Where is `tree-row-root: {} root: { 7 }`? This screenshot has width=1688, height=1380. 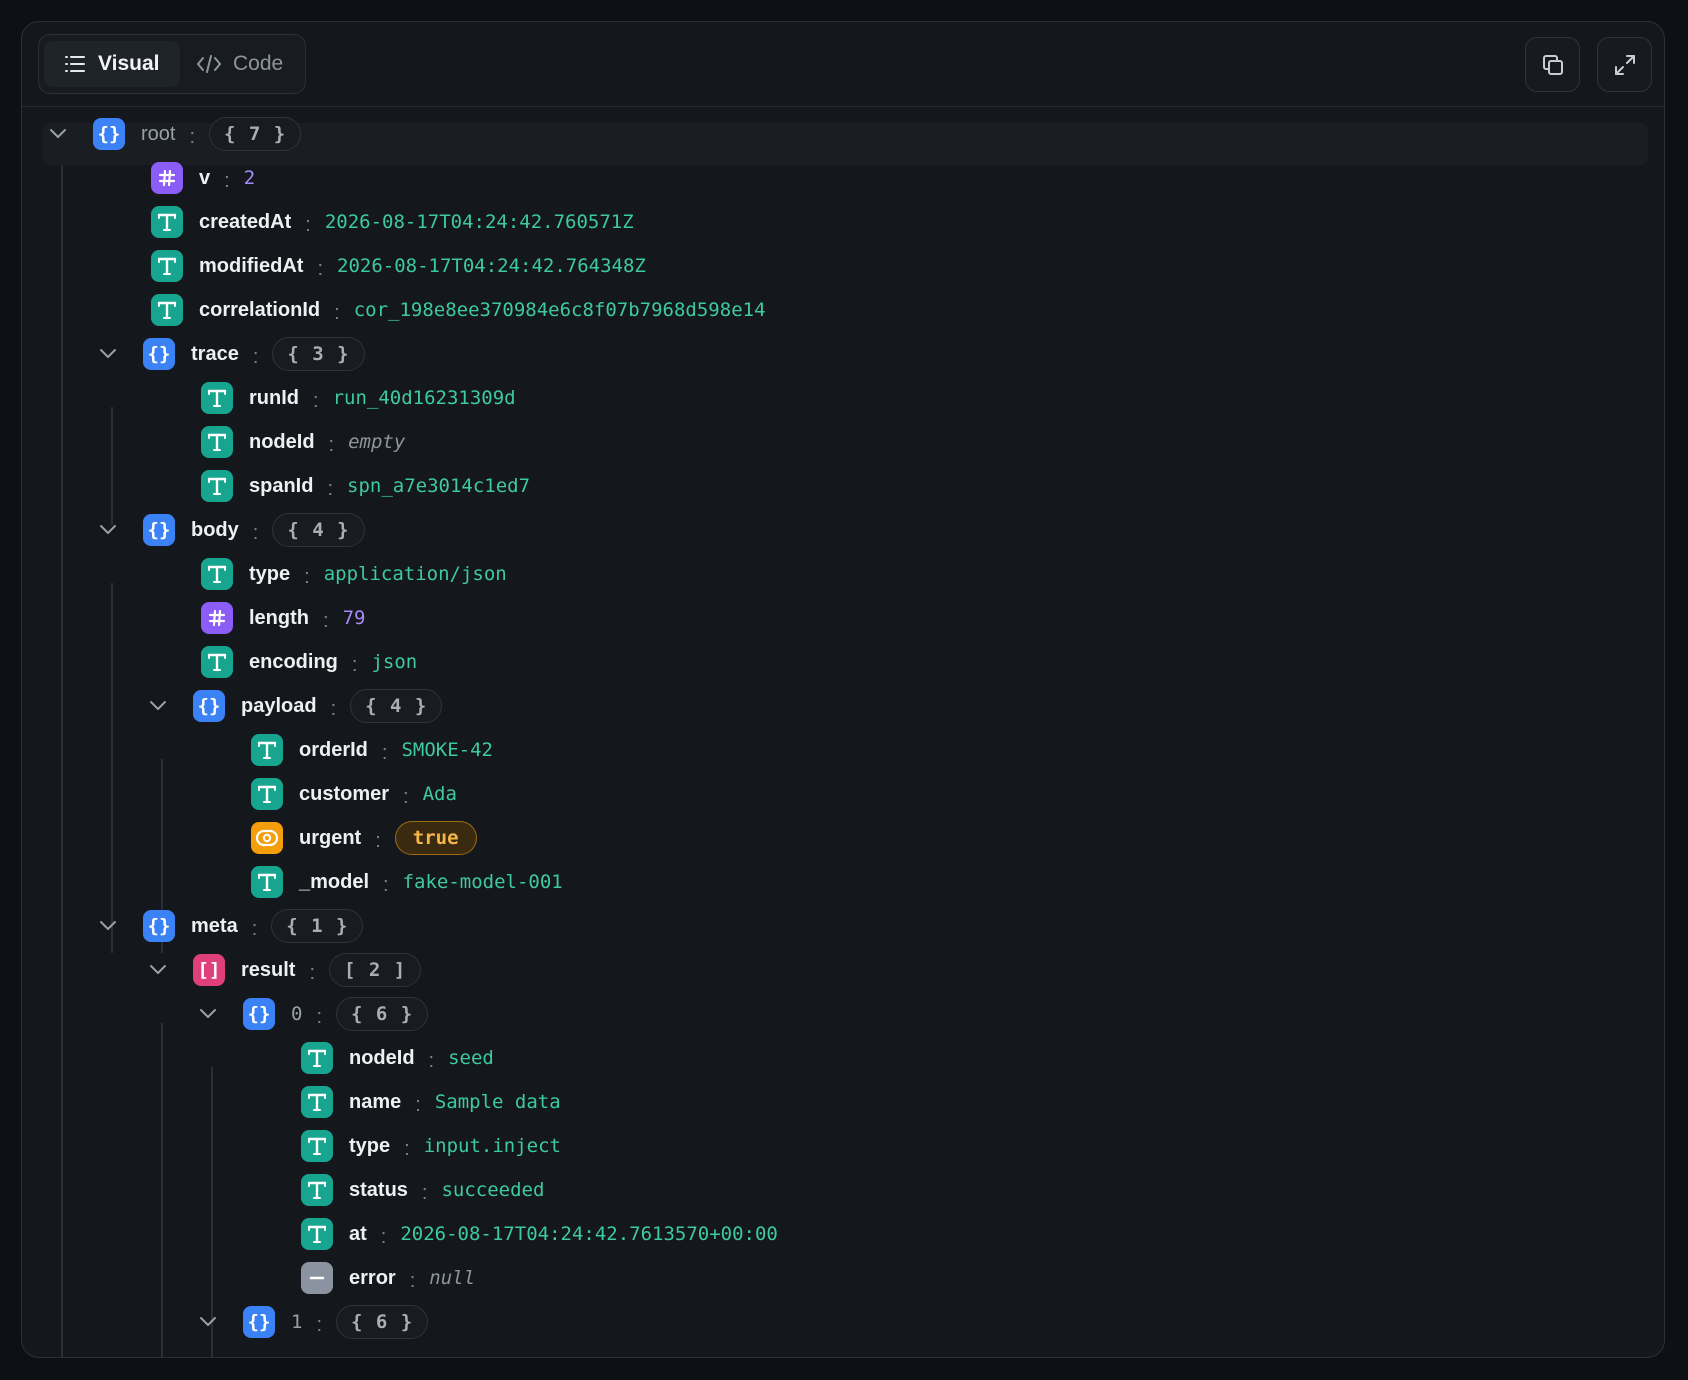
tree-row-root: {} root: { 7 } is located at coordinates (174, 134).